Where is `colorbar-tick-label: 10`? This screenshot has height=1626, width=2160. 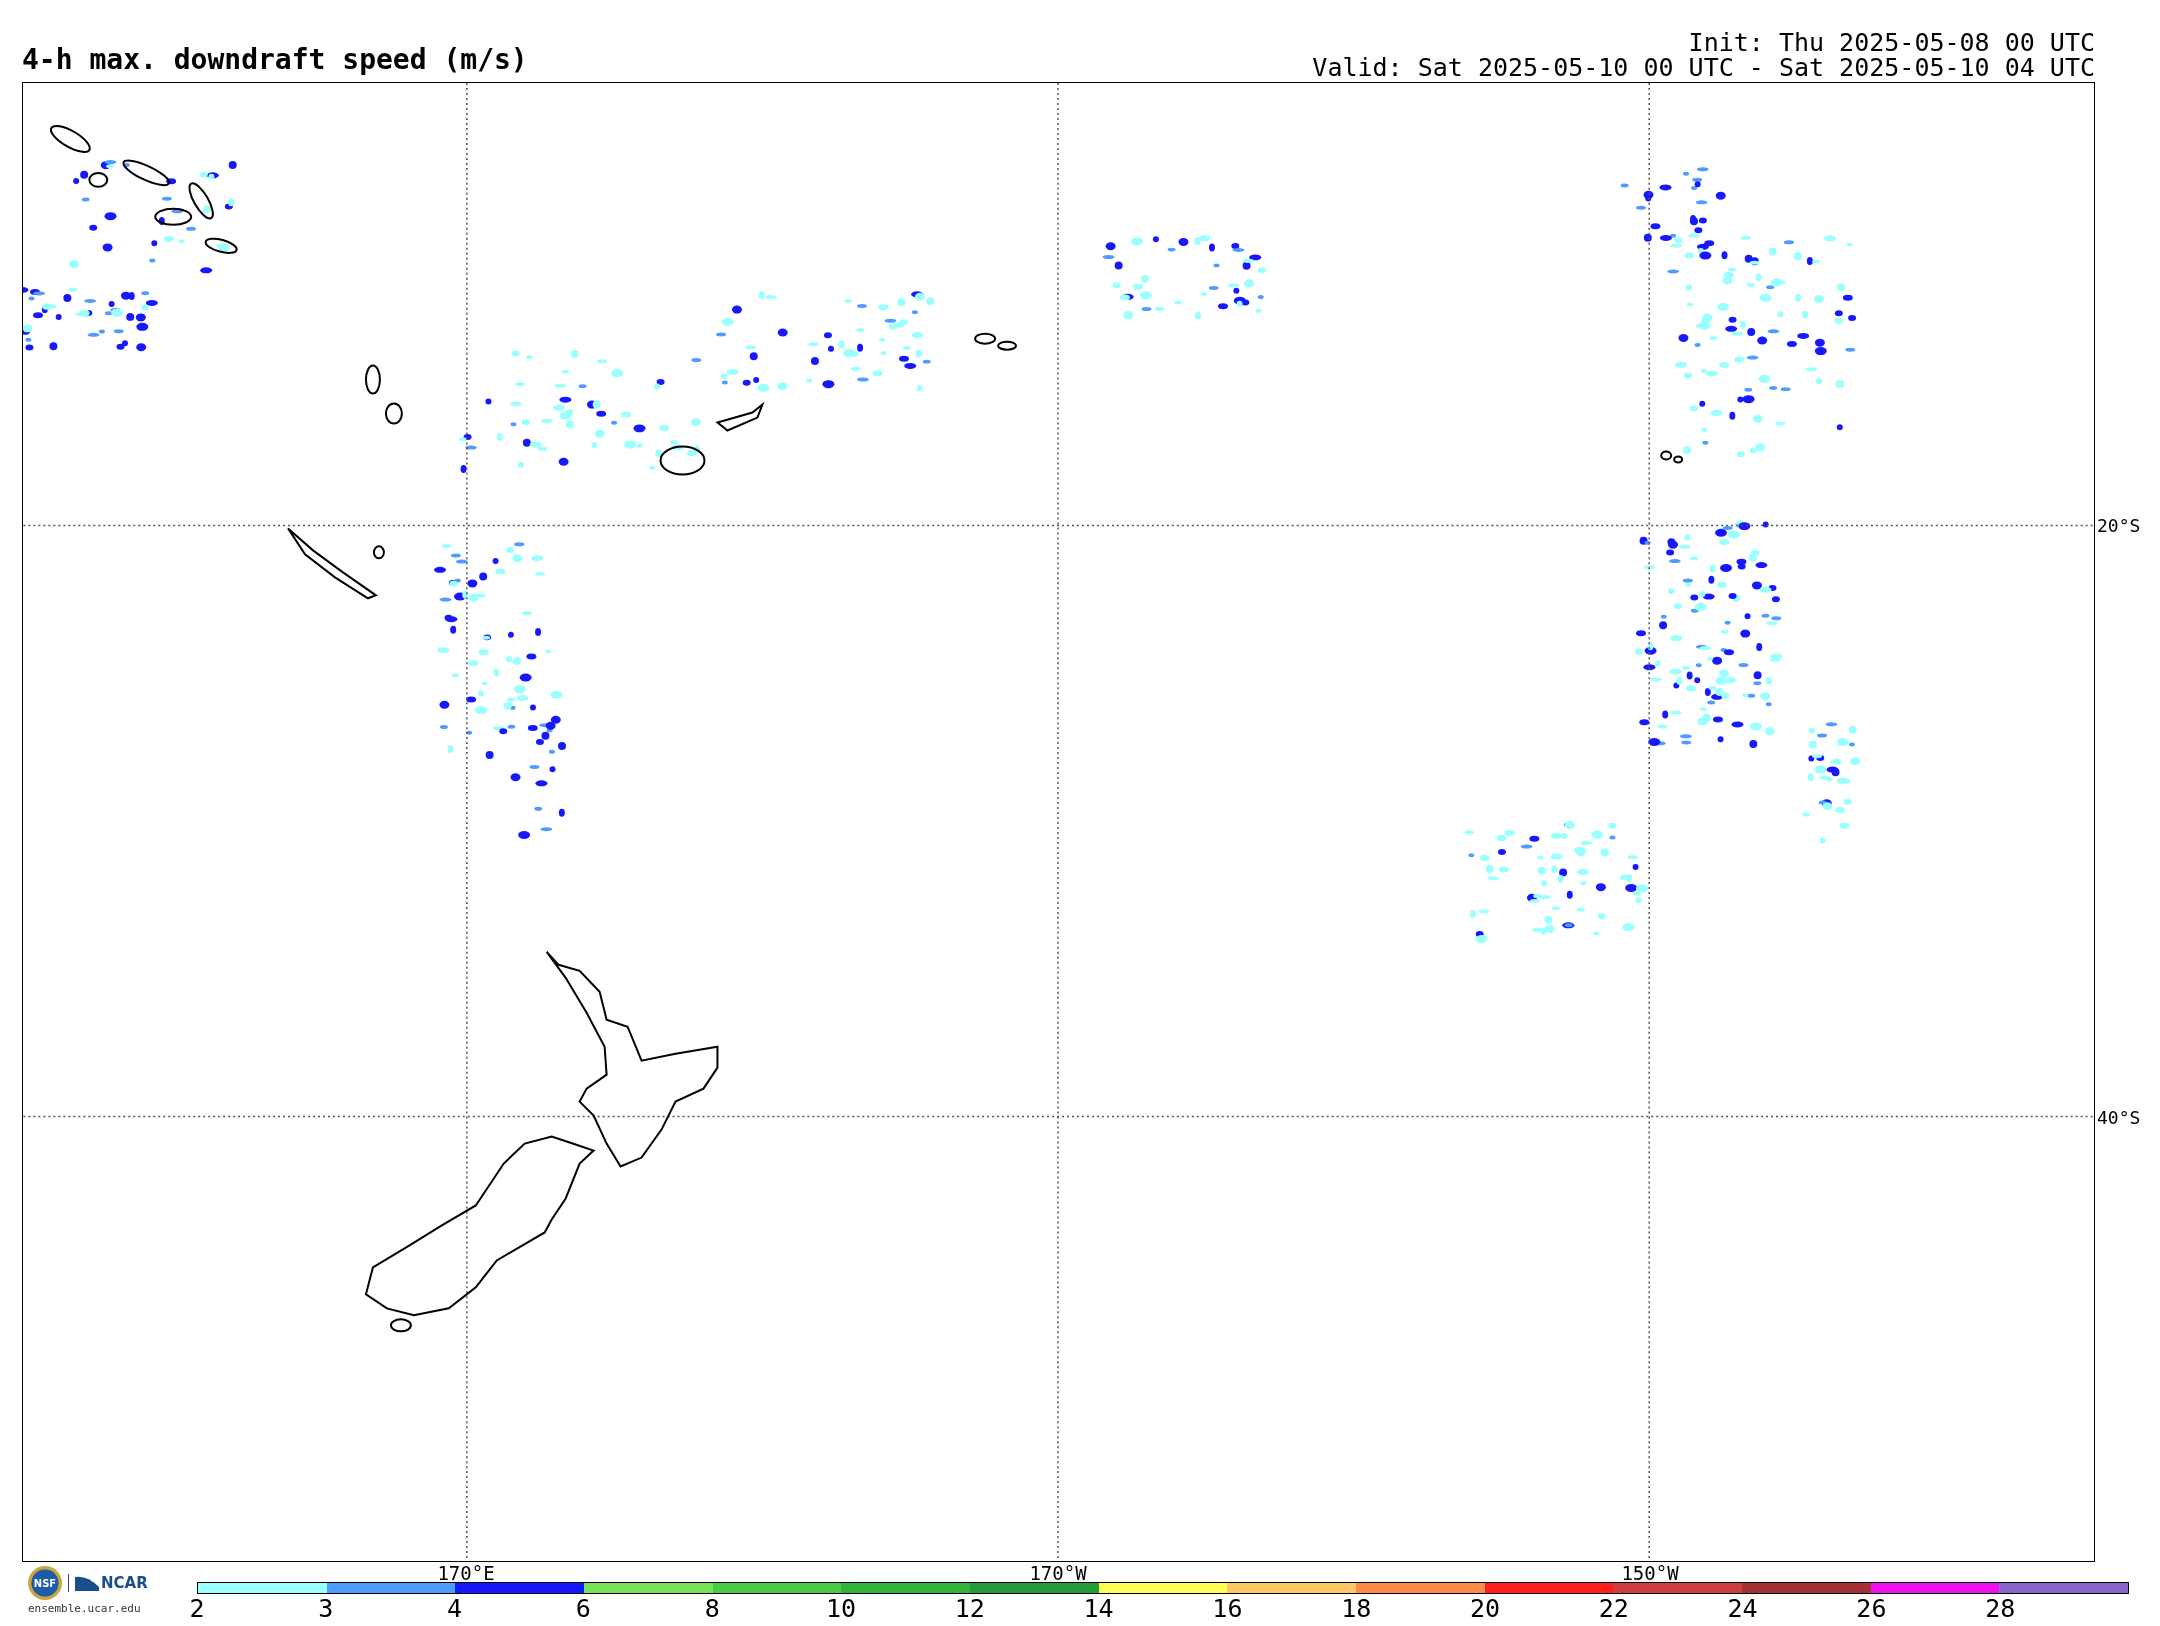
colorbar-tick-label: 10 is located at coordinates (841, 1608).